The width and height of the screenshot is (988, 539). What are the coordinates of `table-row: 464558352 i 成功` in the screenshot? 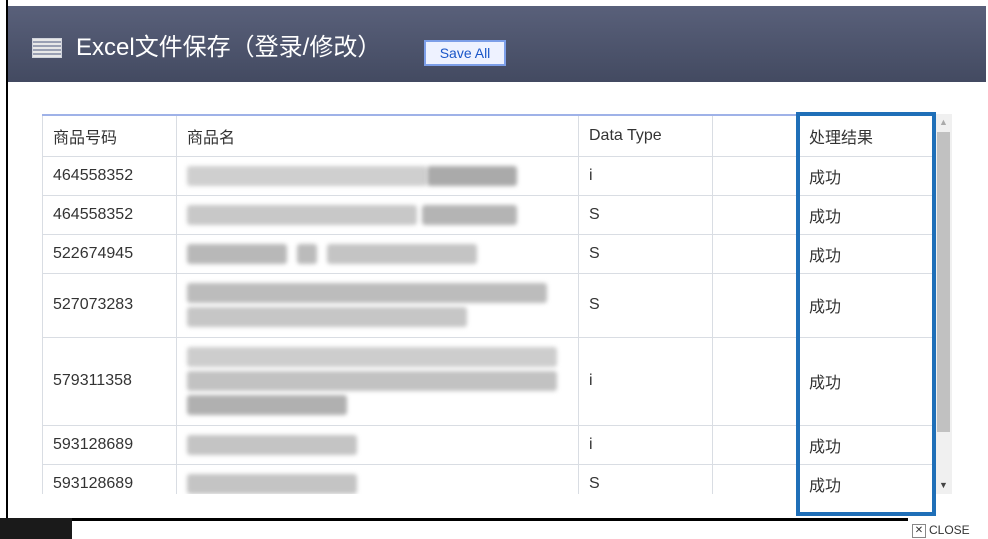 It's located at (490, 175).